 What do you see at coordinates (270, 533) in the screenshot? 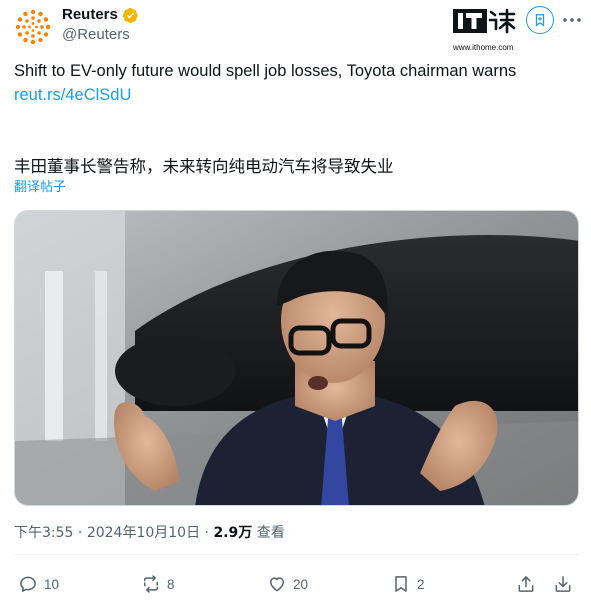
I see `views-label: 查看` at bounding box center [270, 533].